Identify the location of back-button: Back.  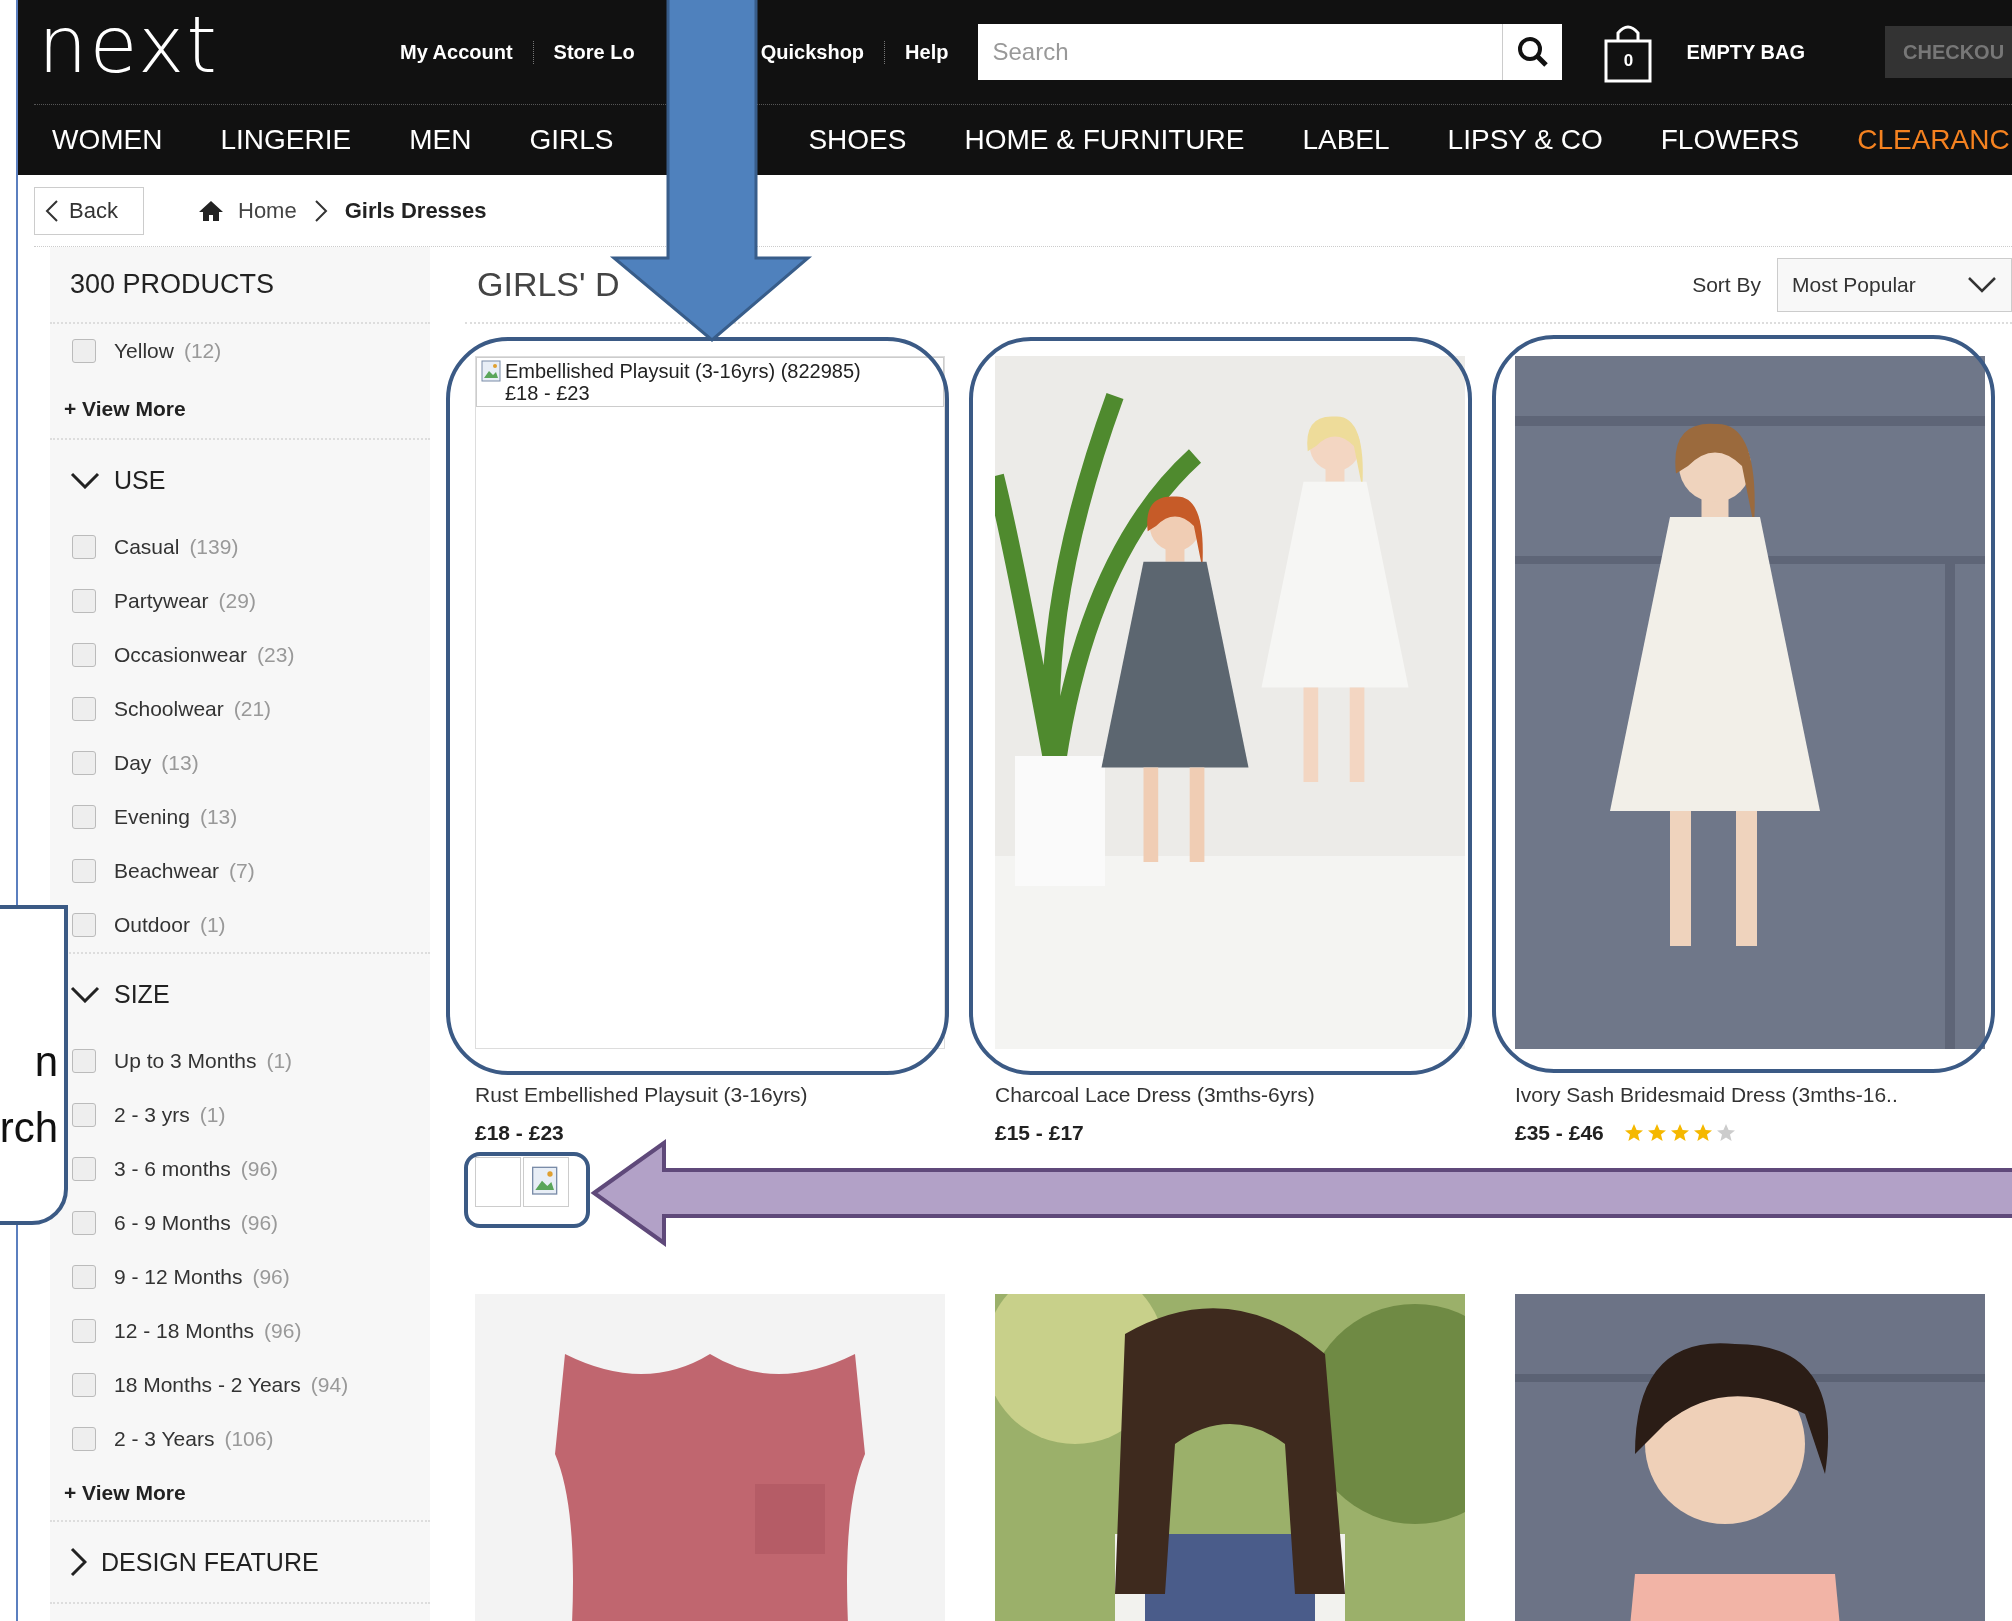
(89, 210).